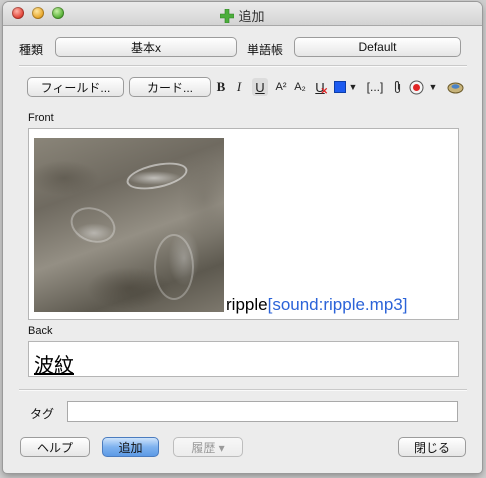  Describe the element at coordinates (324, 91) in the screenshot. I see `clear-x-icon: ✕` at that location.